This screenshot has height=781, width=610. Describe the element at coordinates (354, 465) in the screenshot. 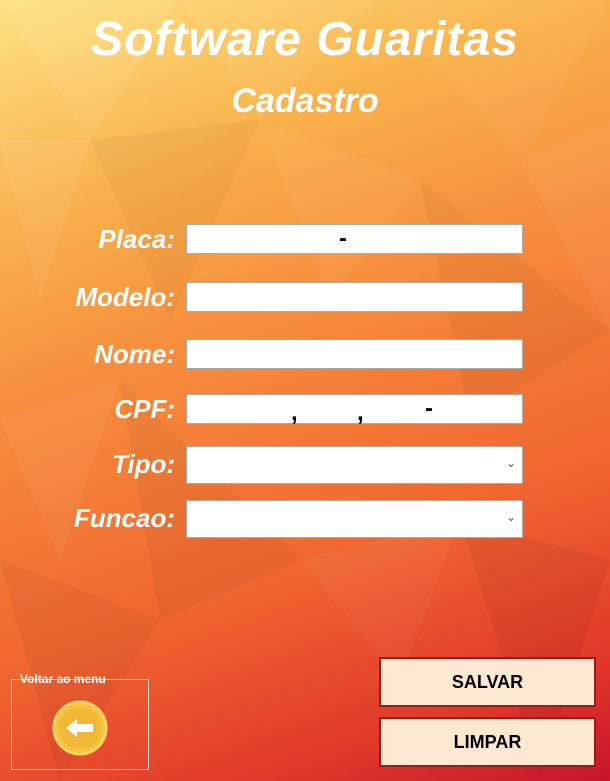

I see `tipo-select: ⌄` at that location.